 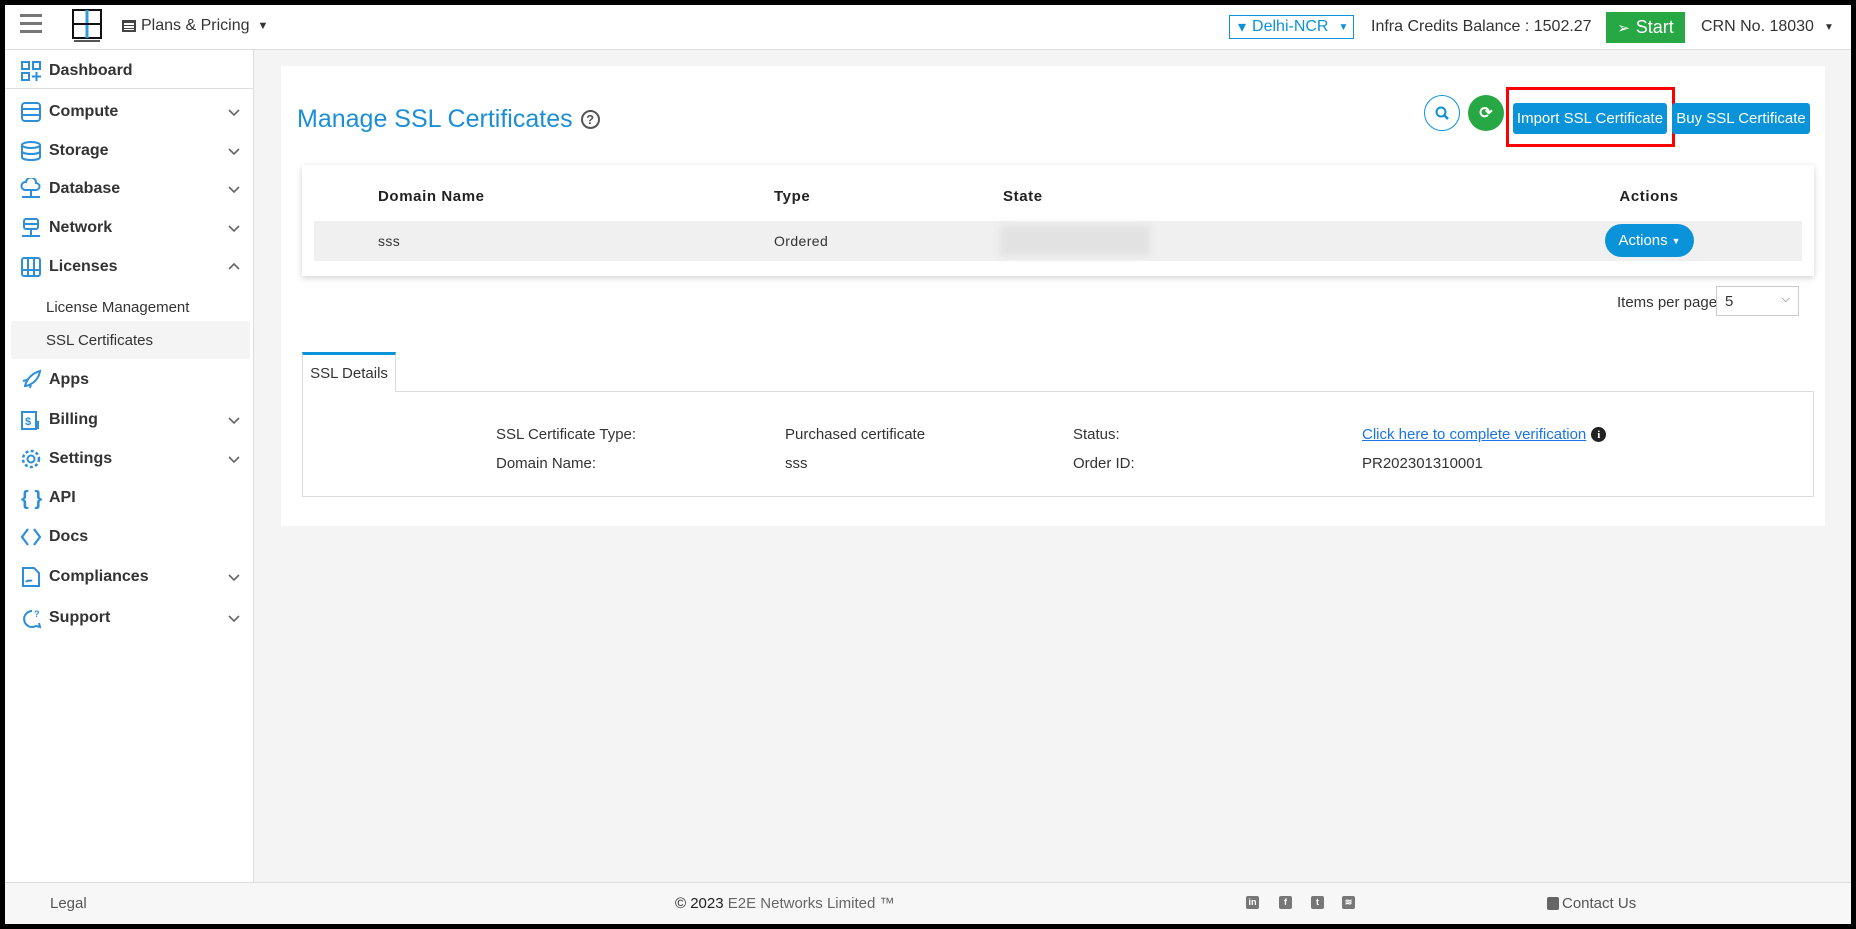 I want to click on twitter-icon: t, so click(x=1317, y=902).